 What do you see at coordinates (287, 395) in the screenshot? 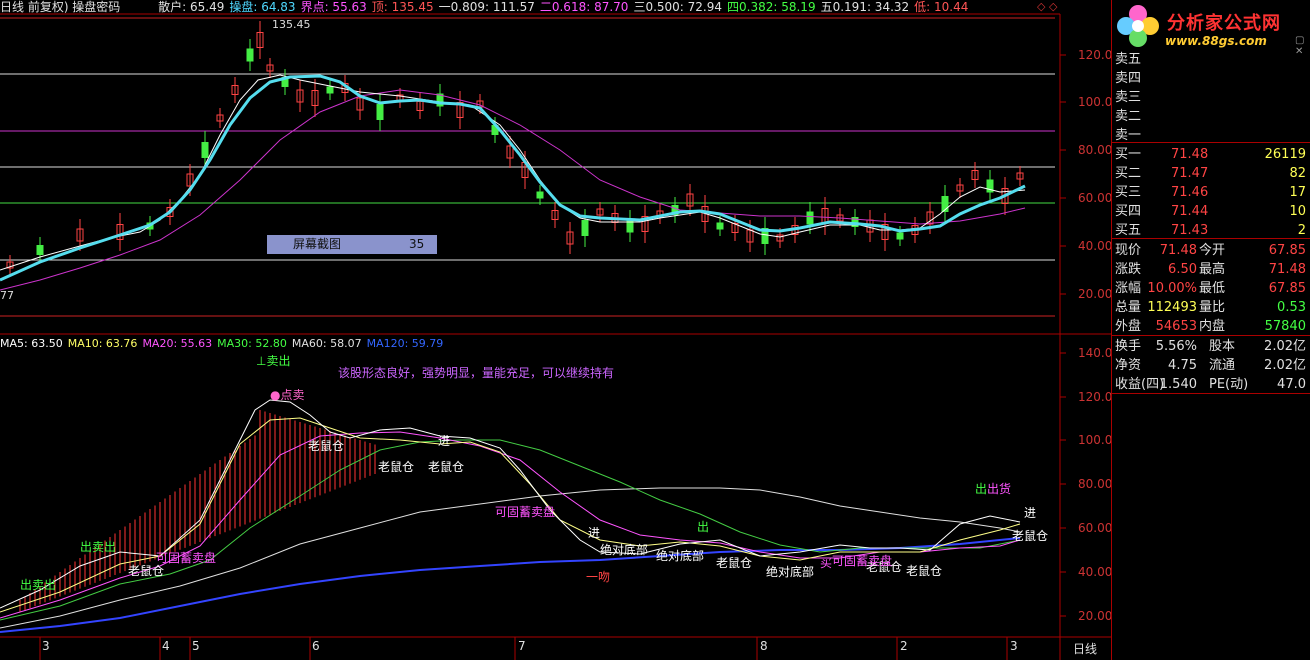
I see `point-sell-label: ●点卖` at bounding box center [287, 395].